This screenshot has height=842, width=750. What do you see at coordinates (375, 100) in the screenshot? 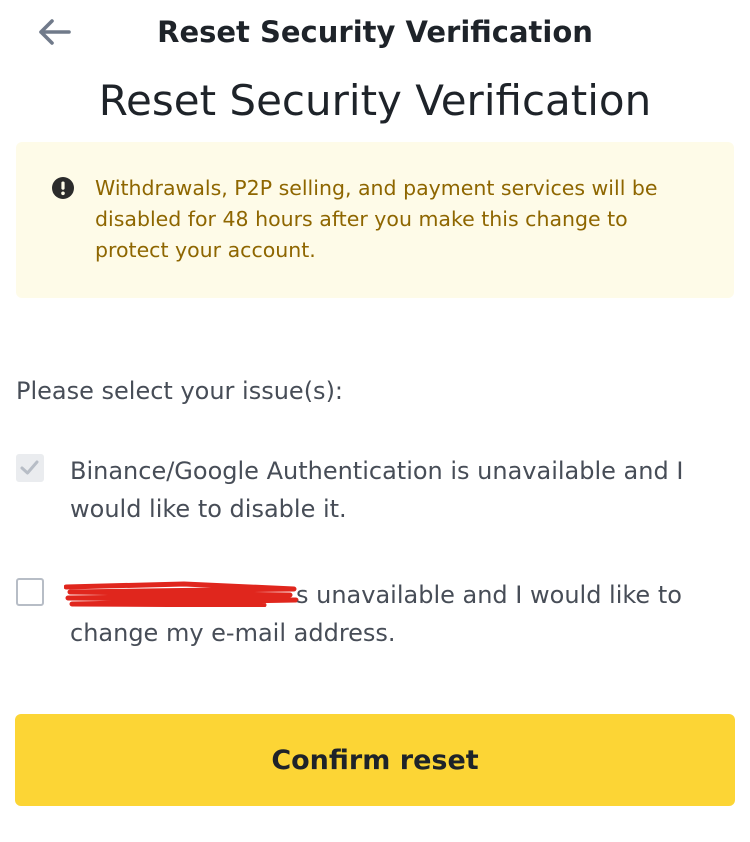
I see `page-title: Reset Security Verification` at bounding box center [375, 100].